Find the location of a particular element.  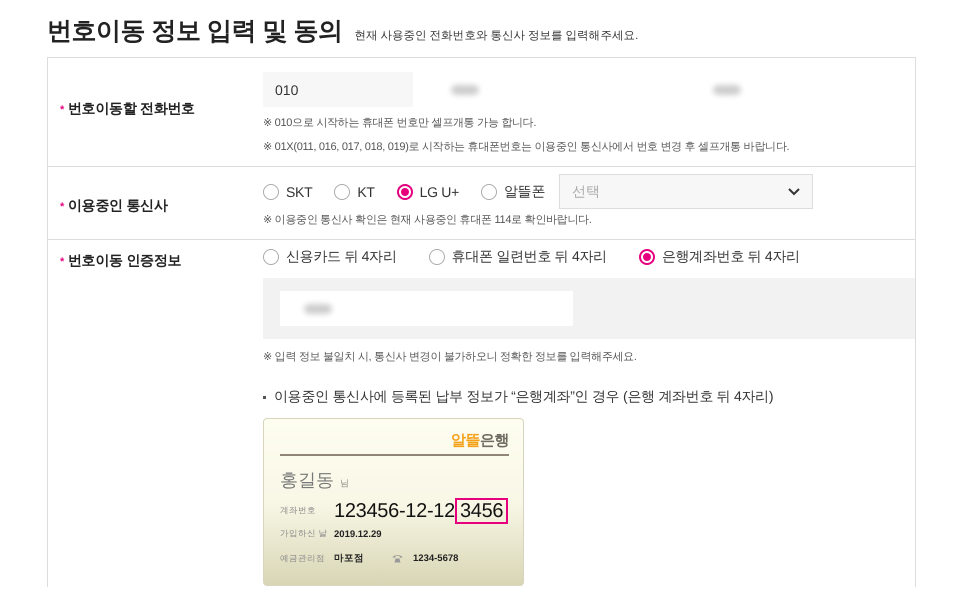

radio-option: 알뜰폰 is located at coordinates (513, 191).